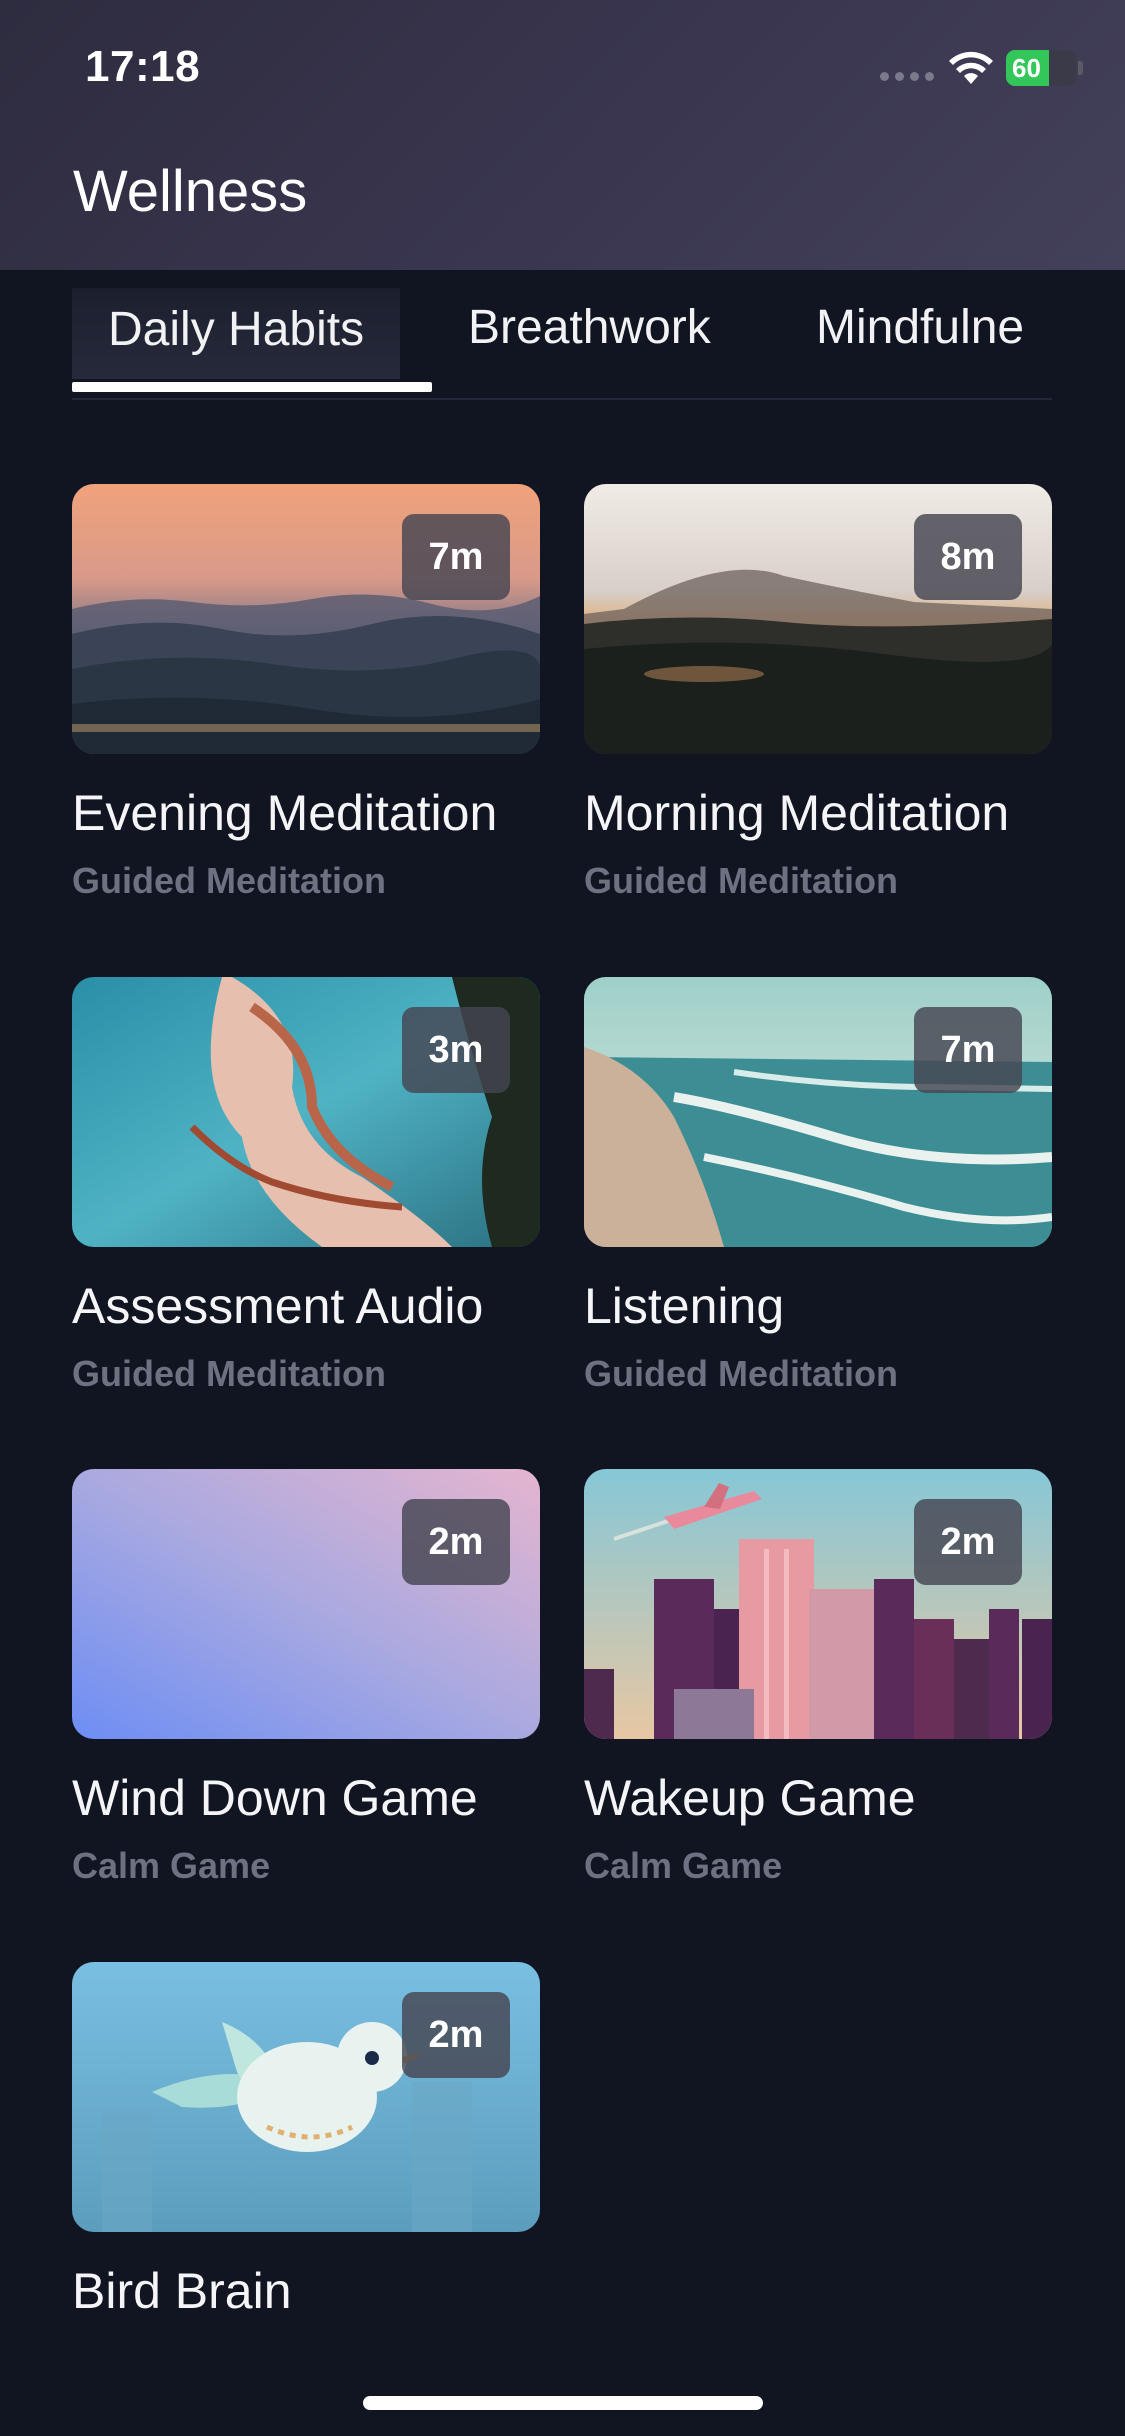 The width and height of the screenshot is (1125, 2436). I want to click on active-tab-indicator, so click(252, 387).